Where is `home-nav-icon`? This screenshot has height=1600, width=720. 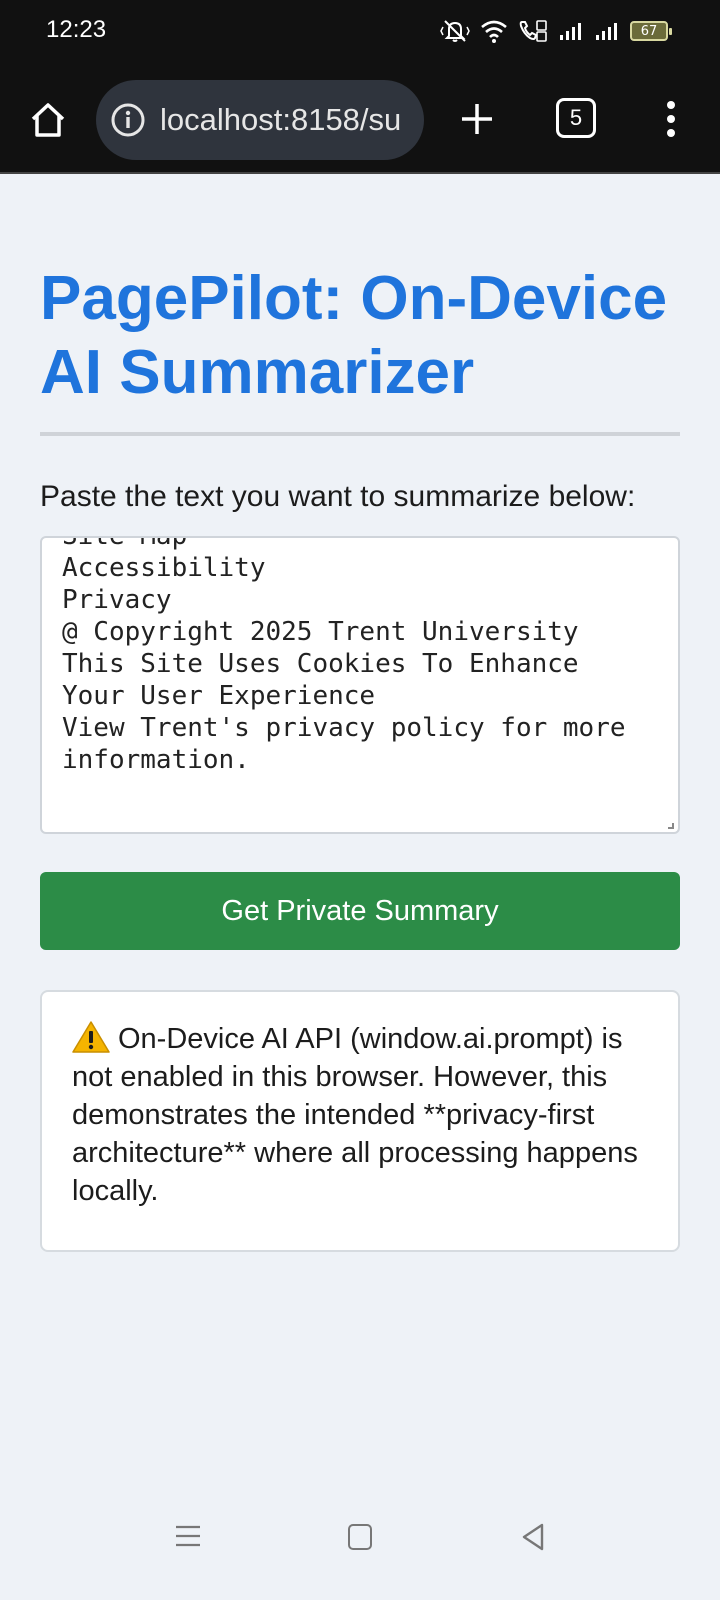
home-nav-icon is located at coordinates (360, 1537).